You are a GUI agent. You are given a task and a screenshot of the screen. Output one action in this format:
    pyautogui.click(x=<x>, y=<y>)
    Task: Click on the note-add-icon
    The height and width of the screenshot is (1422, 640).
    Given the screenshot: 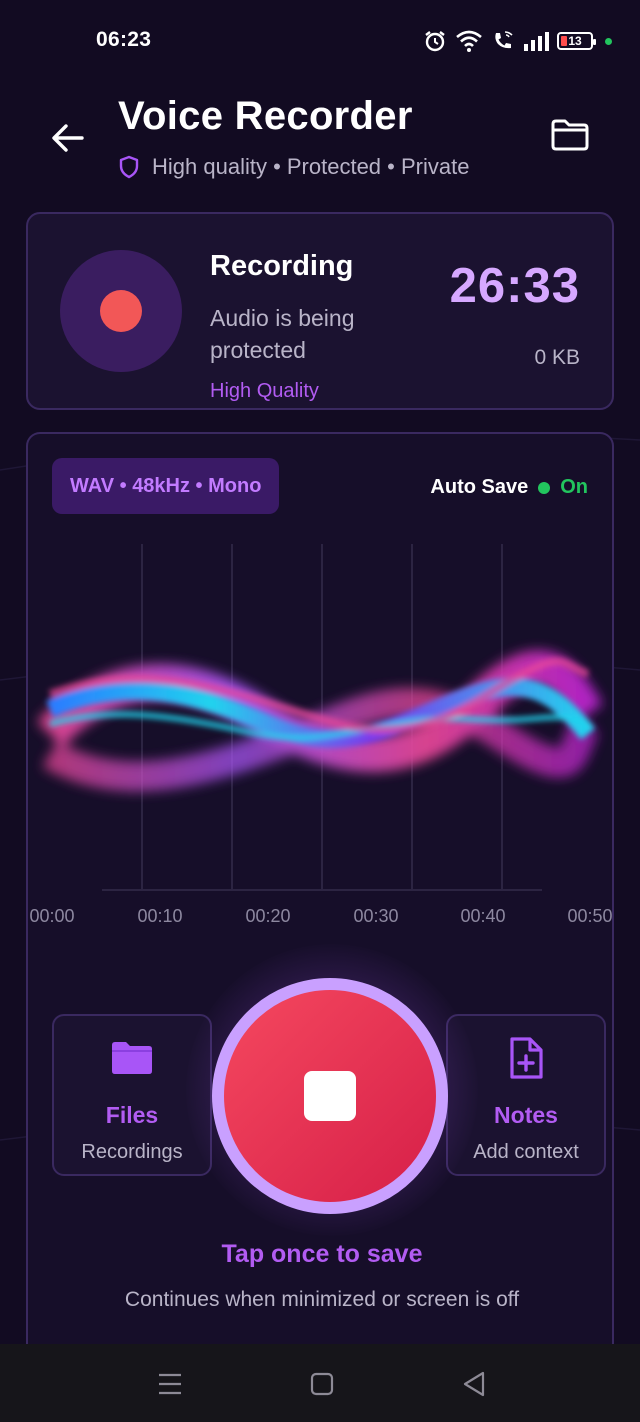 What is the action you would take?
    pyautogui.click(x=526, y=1058)
    